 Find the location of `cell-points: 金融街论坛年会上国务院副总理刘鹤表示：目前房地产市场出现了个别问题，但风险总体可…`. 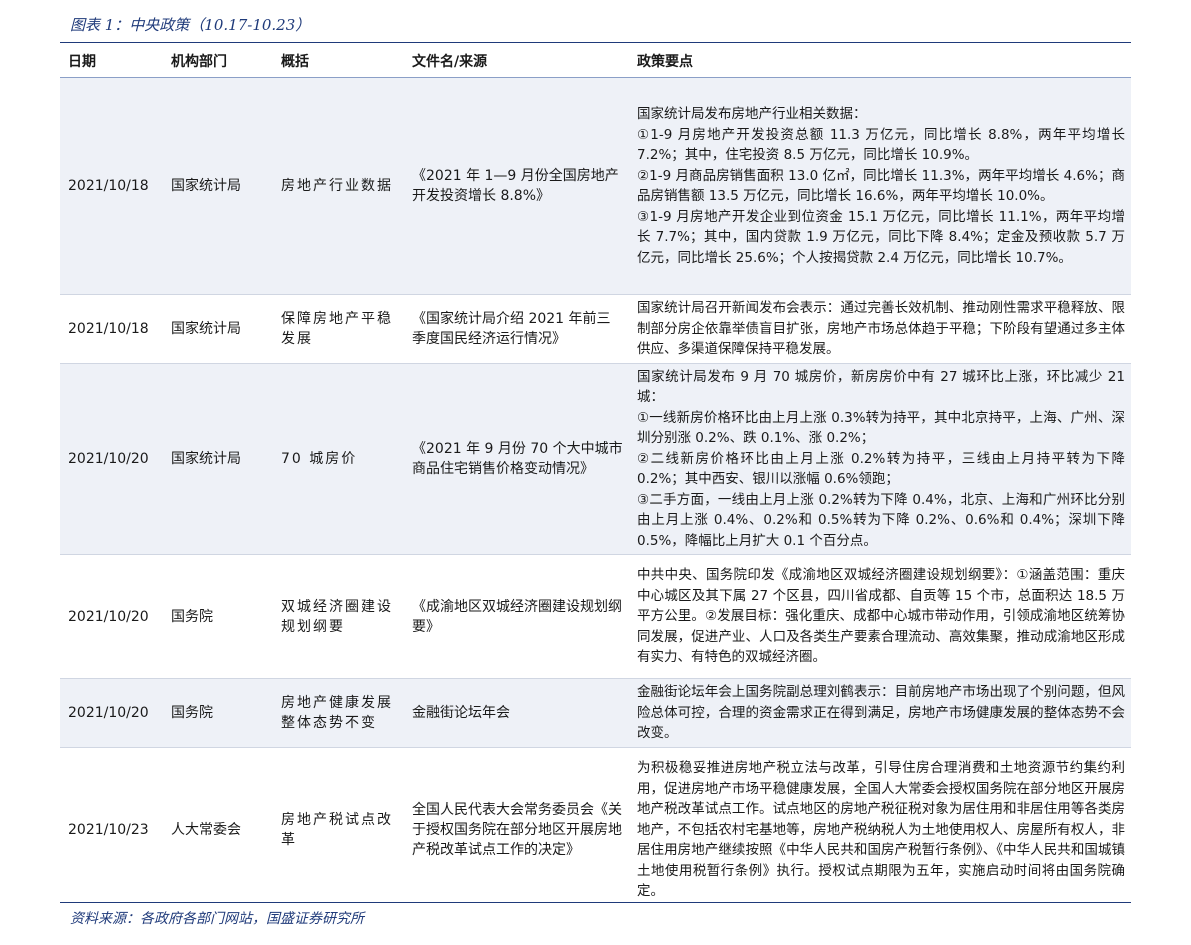

cell-points: 金融街论坛年会上国务院副总理刘鹤表示：目前房地产市场出现了个别问题，但风险总体可… is located at coordinates (880, 713).